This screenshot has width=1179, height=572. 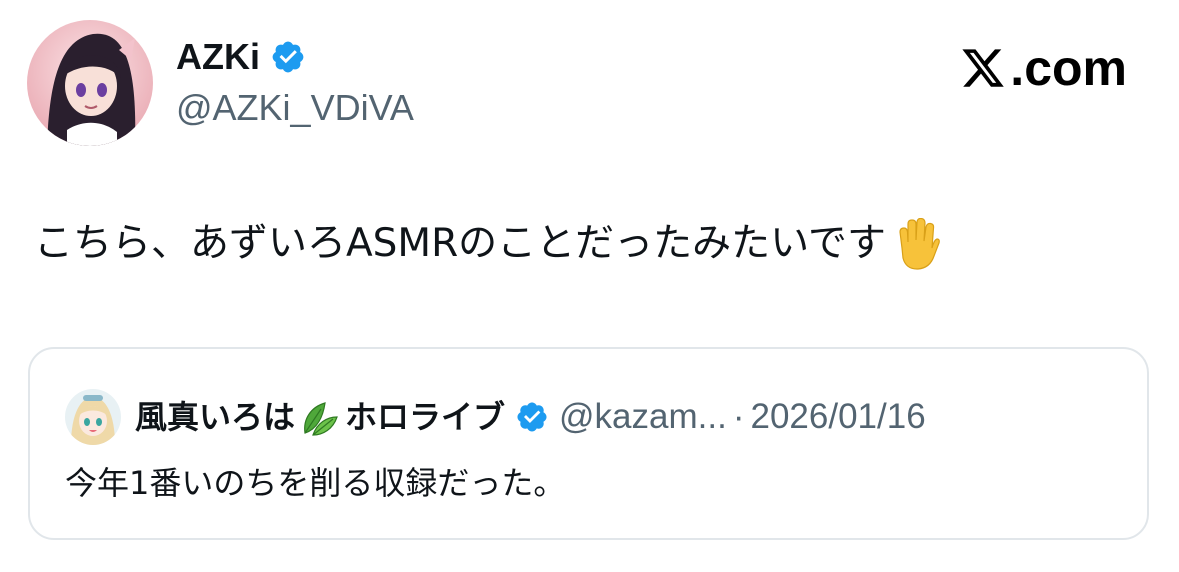 I want to click on quoted-author-name: 風真いろは, so click(x=215, y=417).